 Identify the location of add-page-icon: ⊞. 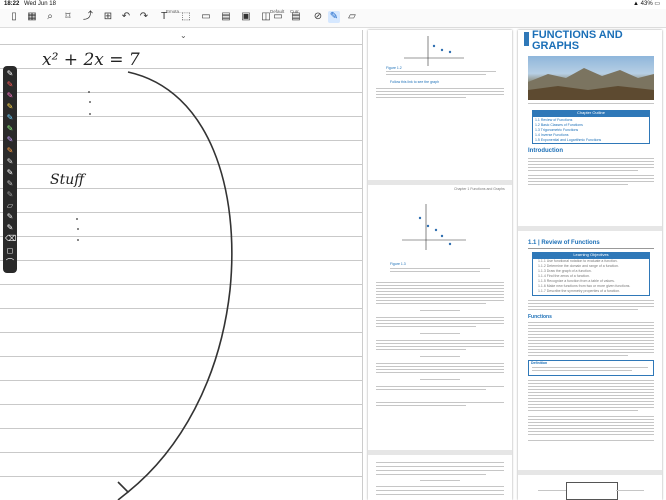
(108, 17).